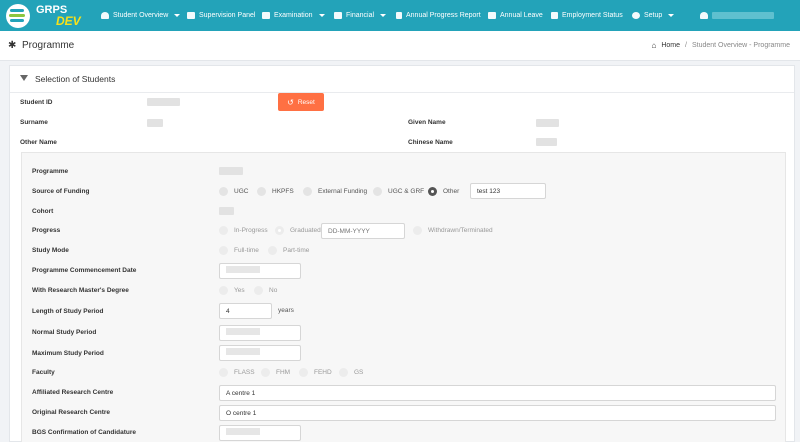 Image resolution: width=800 pixels, height=442 pixels. I want to click on puzzle-icon: ✱, so click(12, 45).